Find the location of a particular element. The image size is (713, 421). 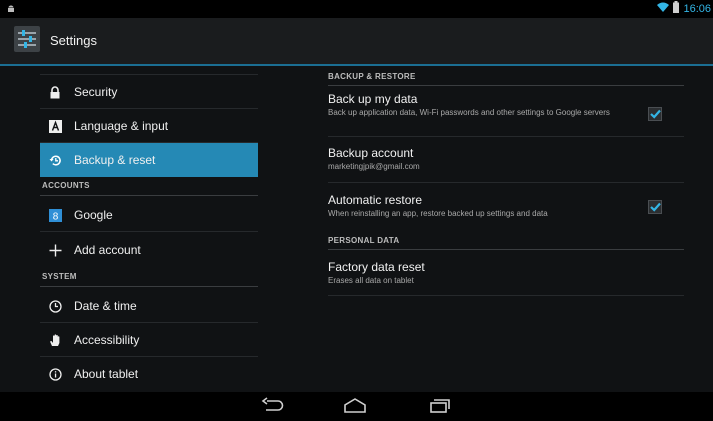

home-icon is located at coordinates (355, 406).